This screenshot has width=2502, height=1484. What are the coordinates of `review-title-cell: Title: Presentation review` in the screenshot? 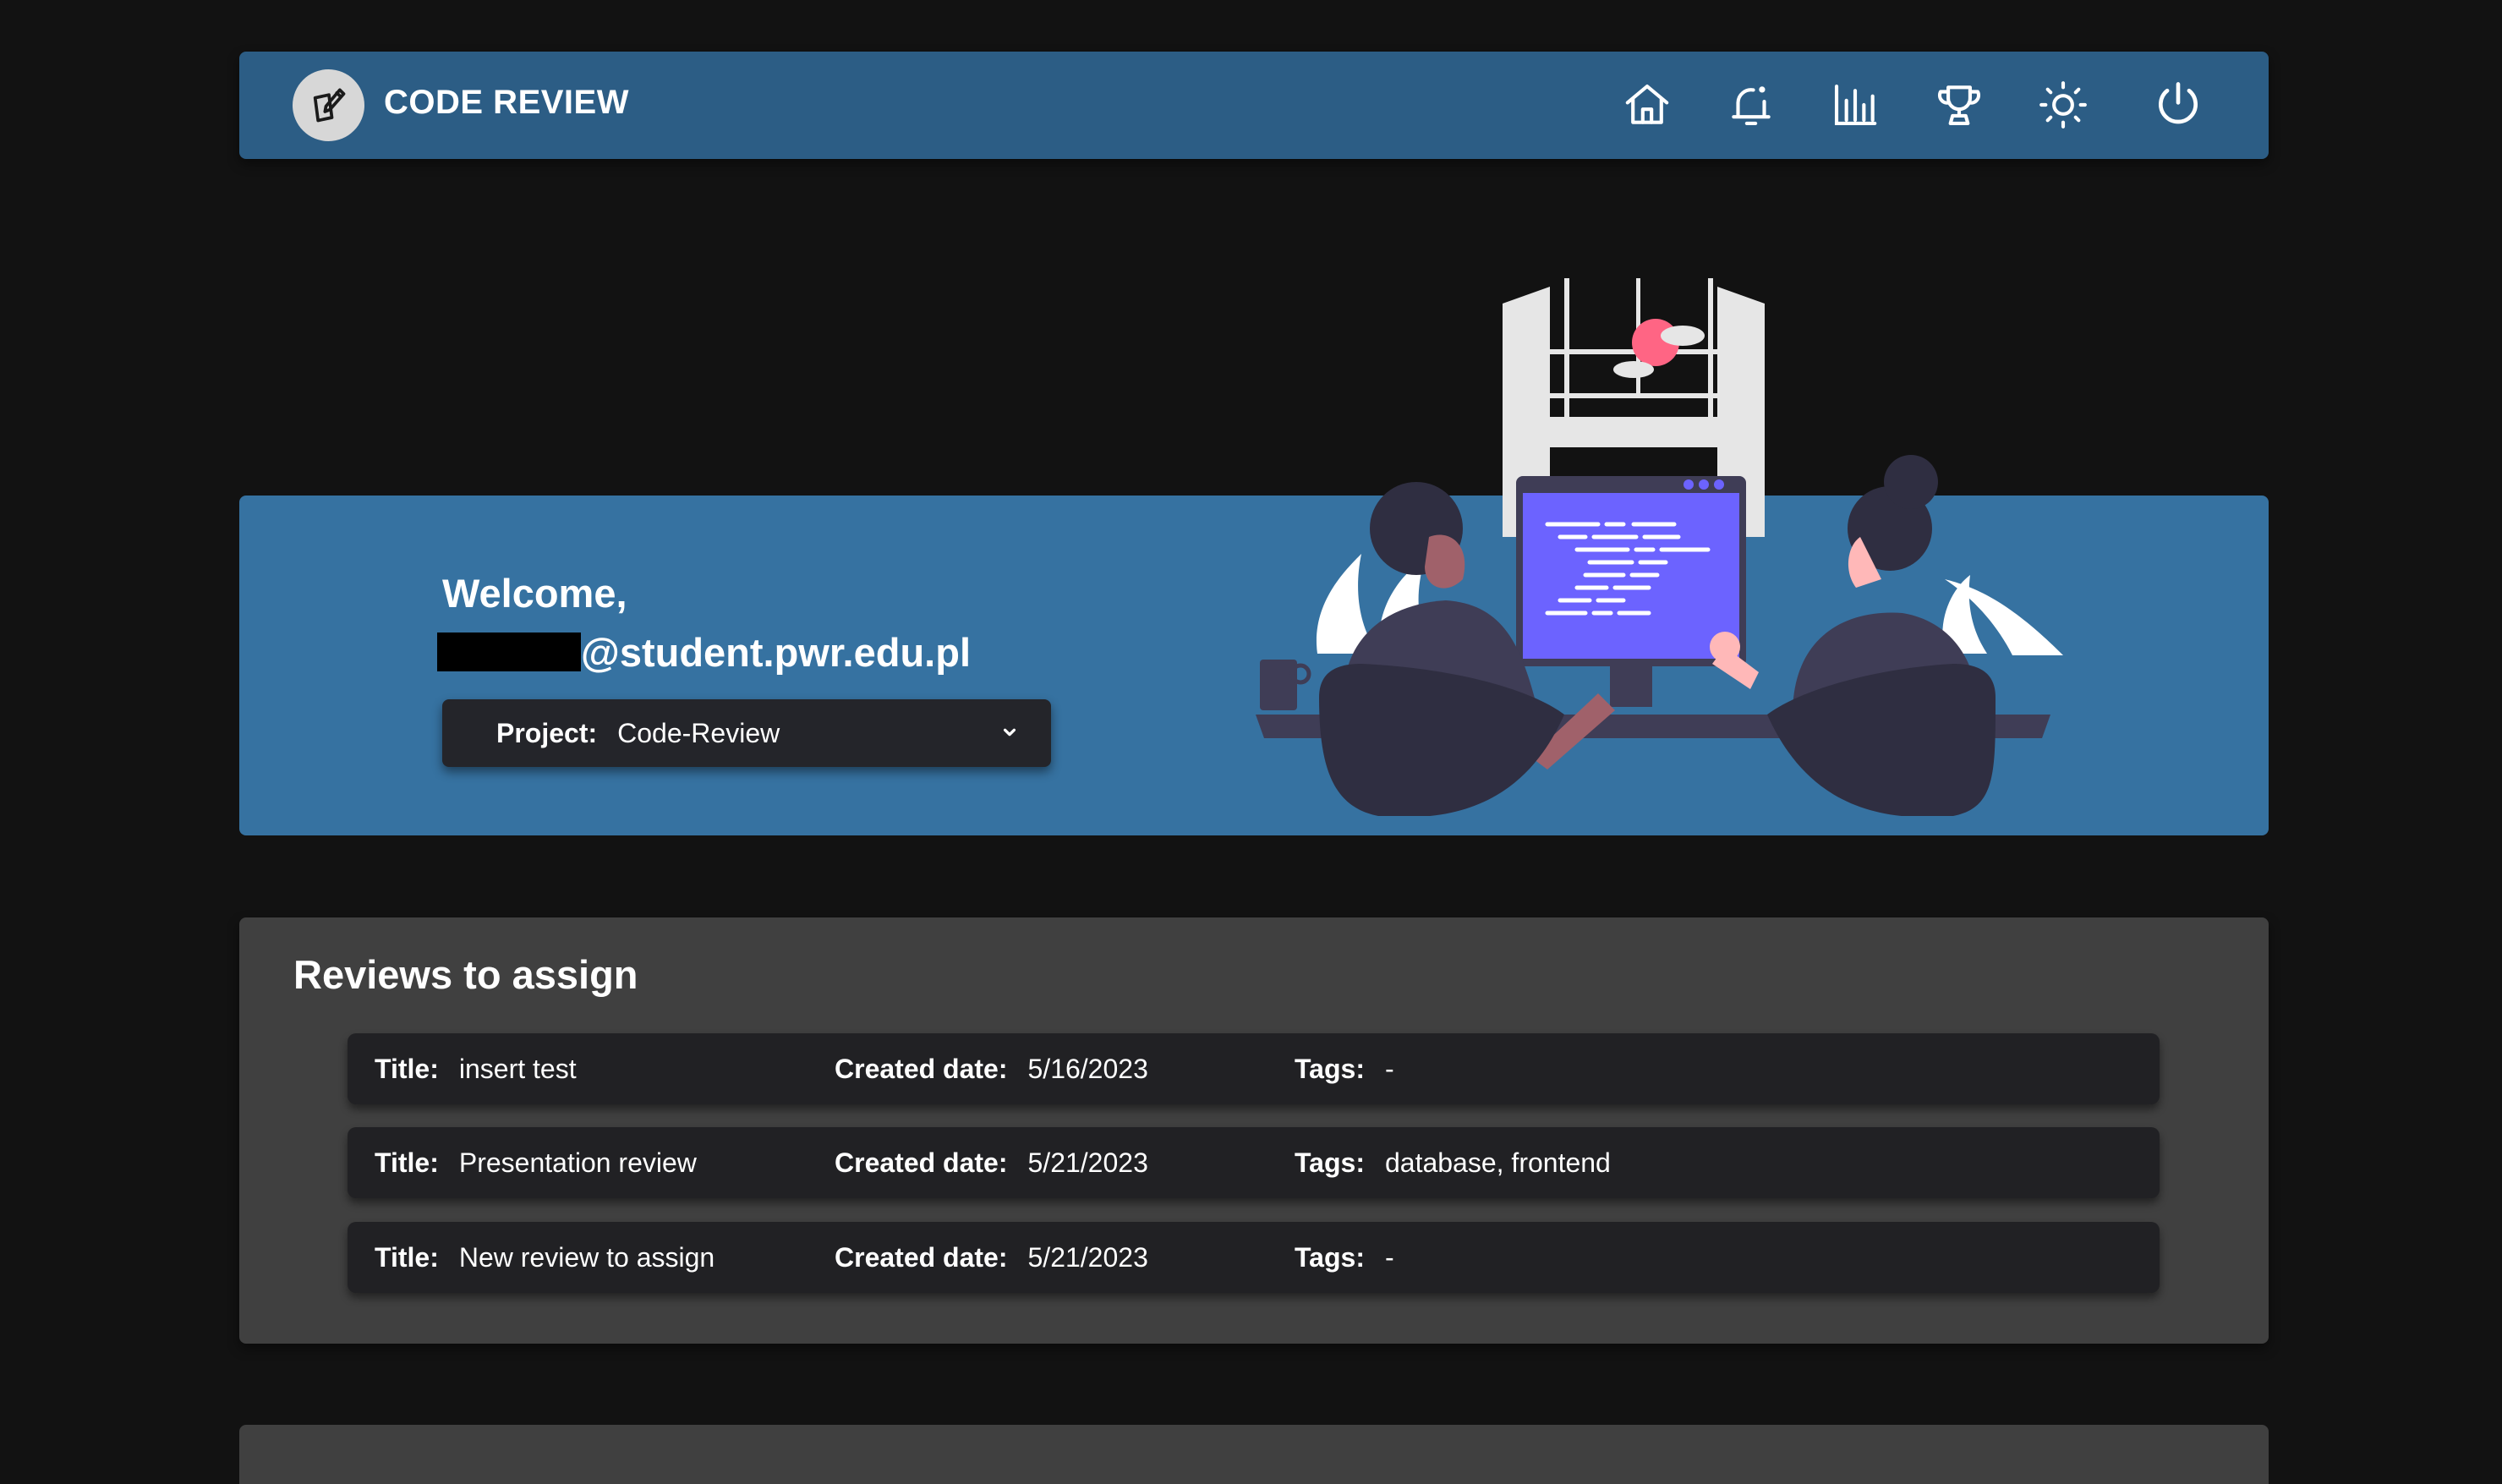 It's located at (536, 1162).